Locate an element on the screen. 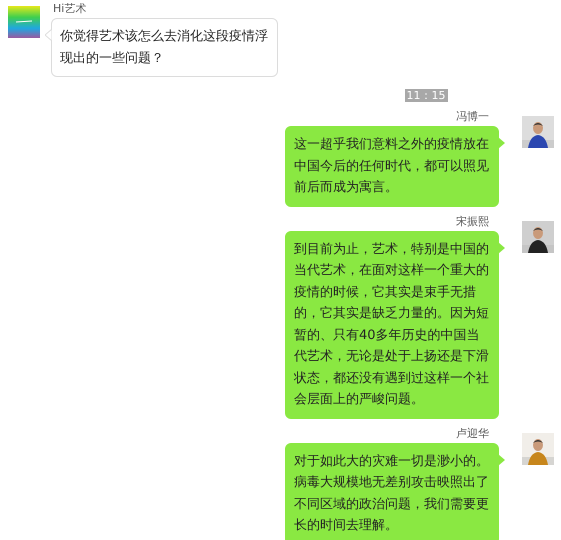 This screenshot has width=561, height=540. sender-name: 卢迎华 is located at coordinates (472, 433).